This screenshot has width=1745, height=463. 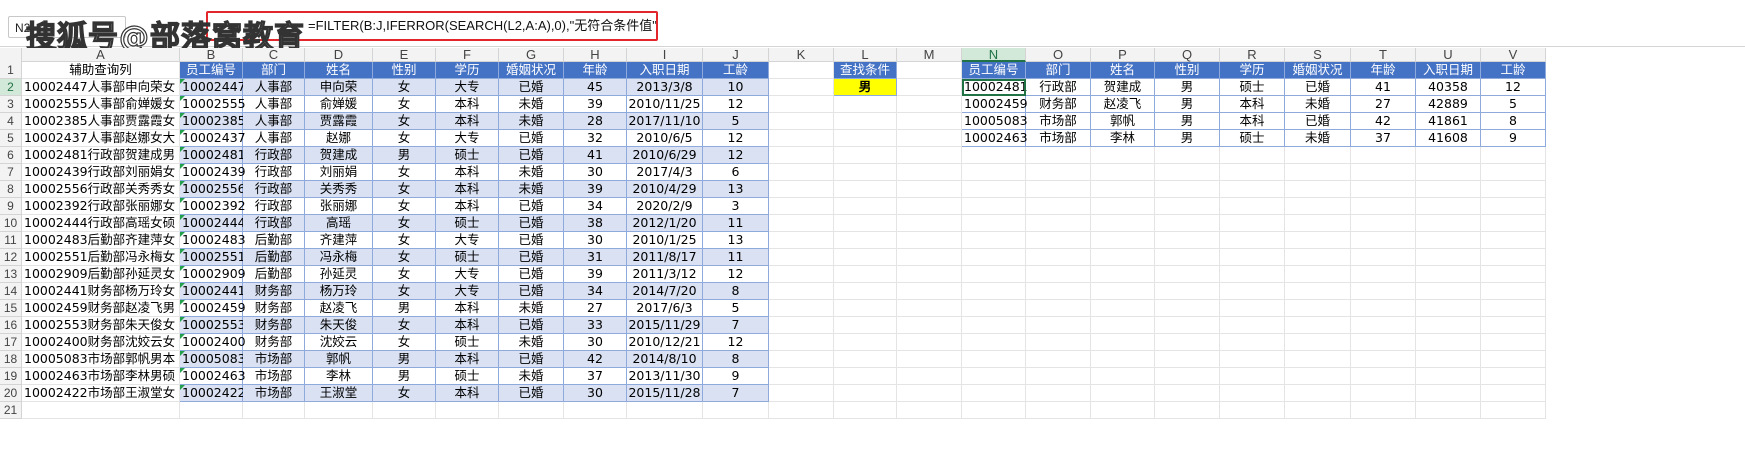 I want to click on main-table-cell: 10002447, so click(x=213, y=87).